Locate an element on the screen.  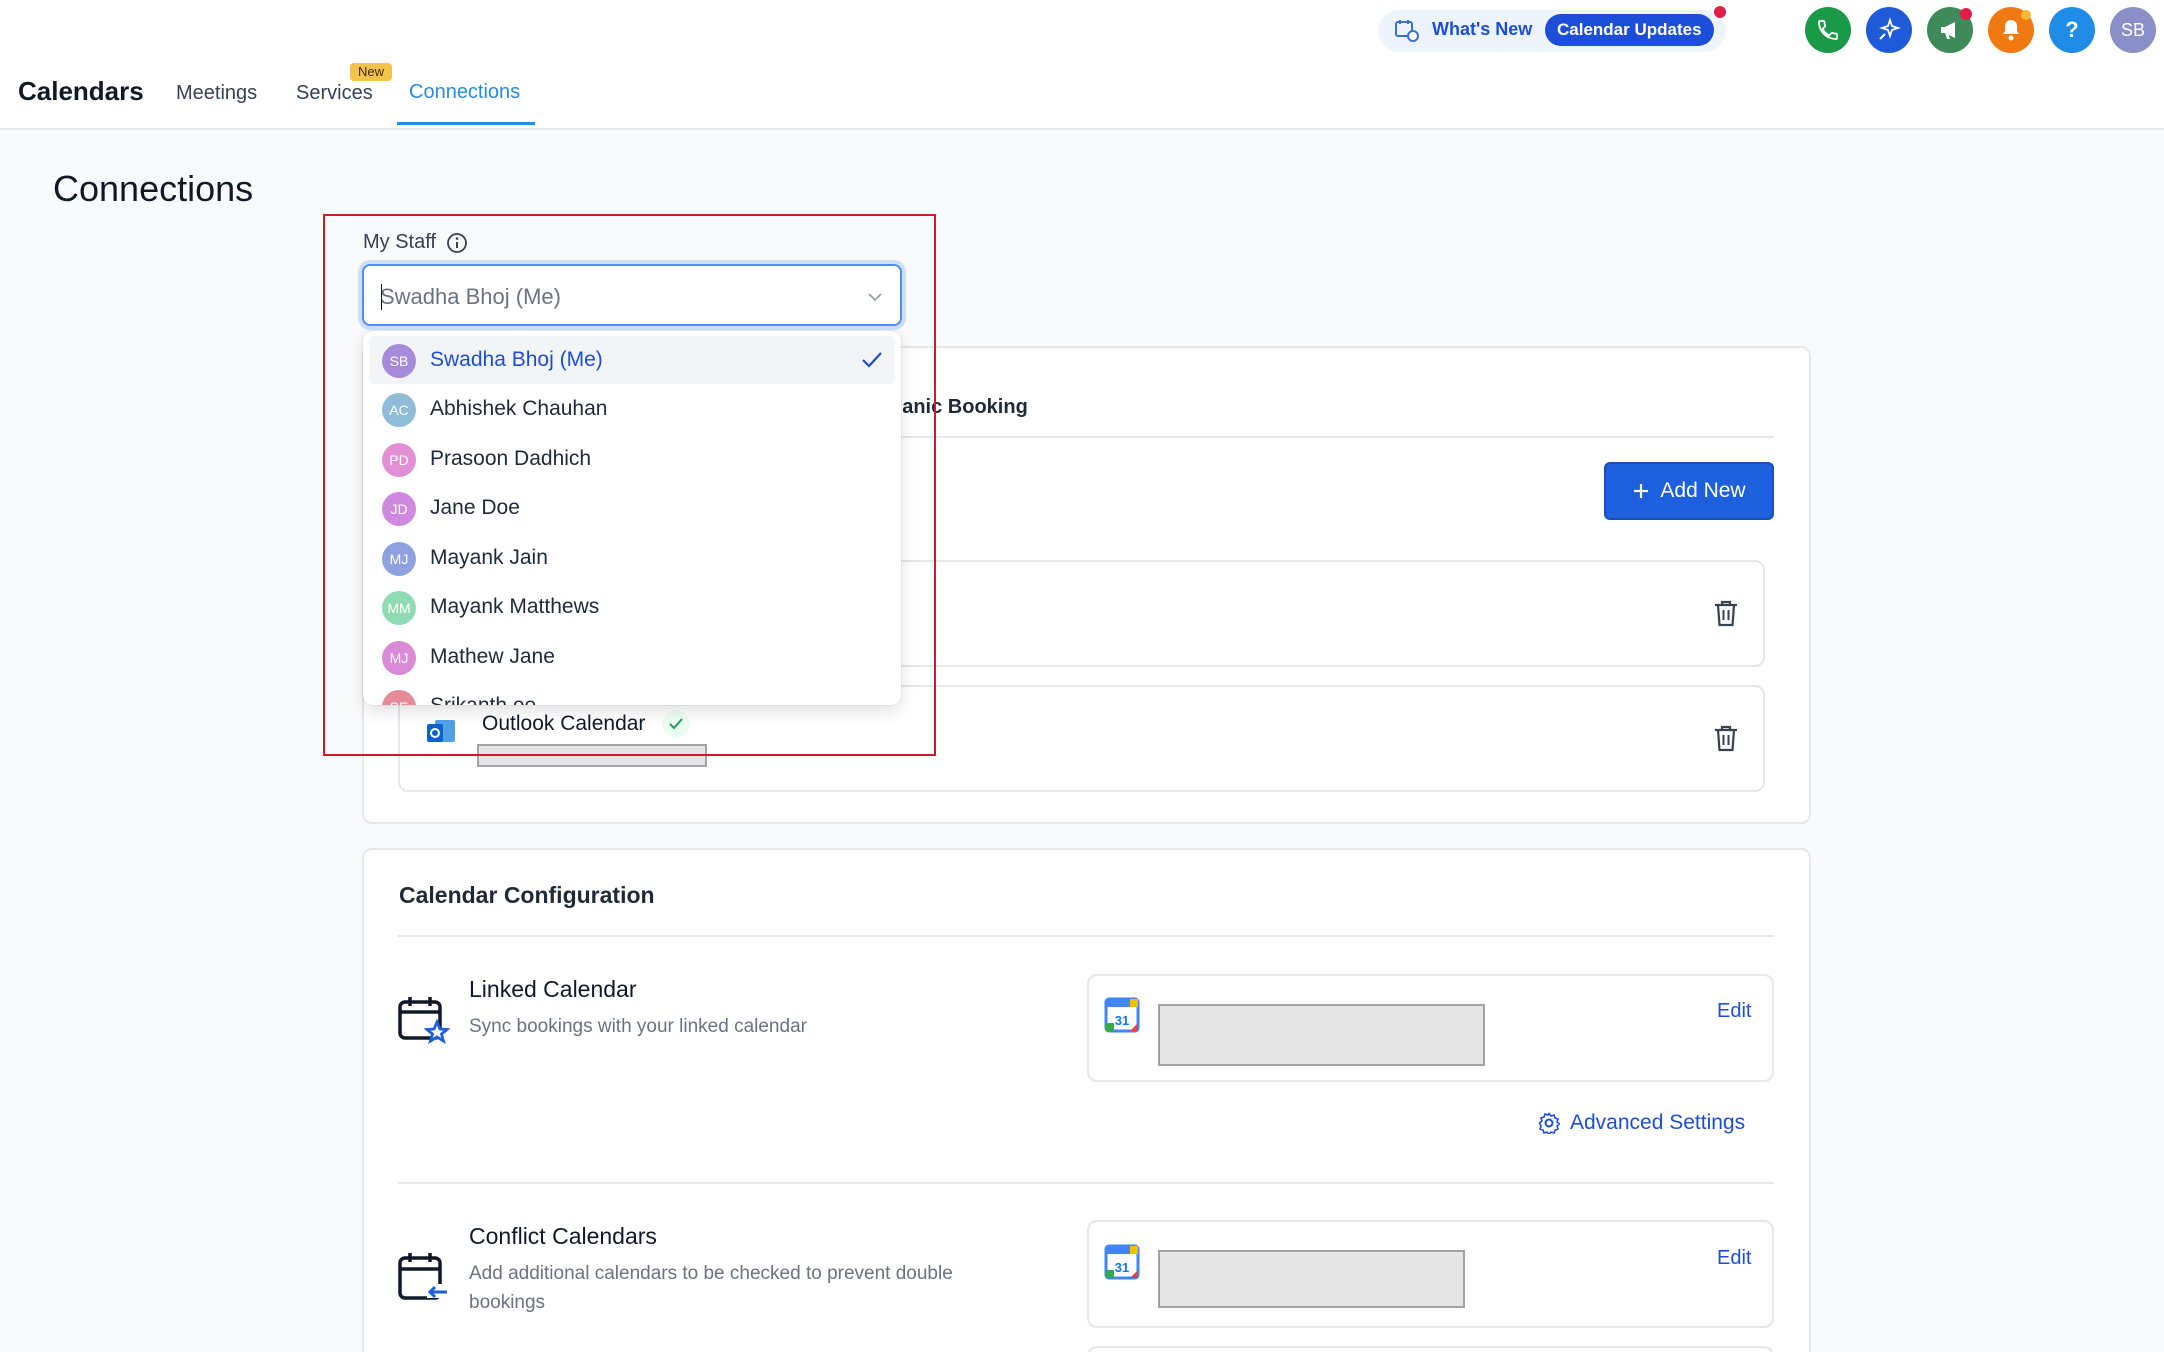
tab-connections: Connections is located at coordinates (464, 92).